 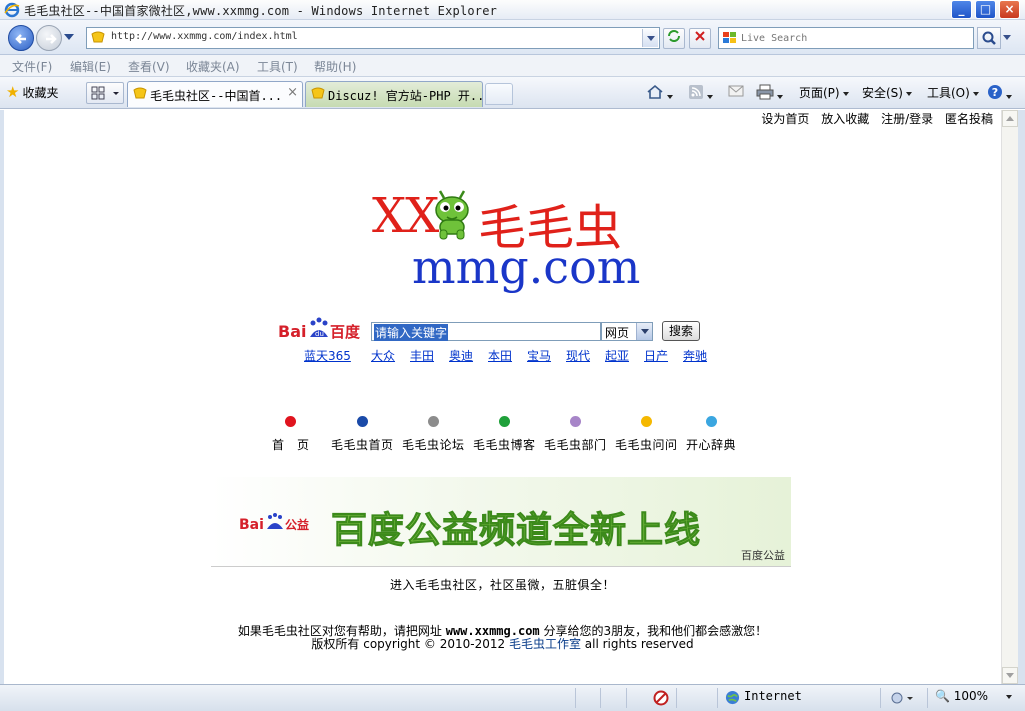 What do you see at coordinates (516, 531) in the screenshot?
I see `banner-headline: 百度公益频道全新上线` at bounding box center [516, 531].